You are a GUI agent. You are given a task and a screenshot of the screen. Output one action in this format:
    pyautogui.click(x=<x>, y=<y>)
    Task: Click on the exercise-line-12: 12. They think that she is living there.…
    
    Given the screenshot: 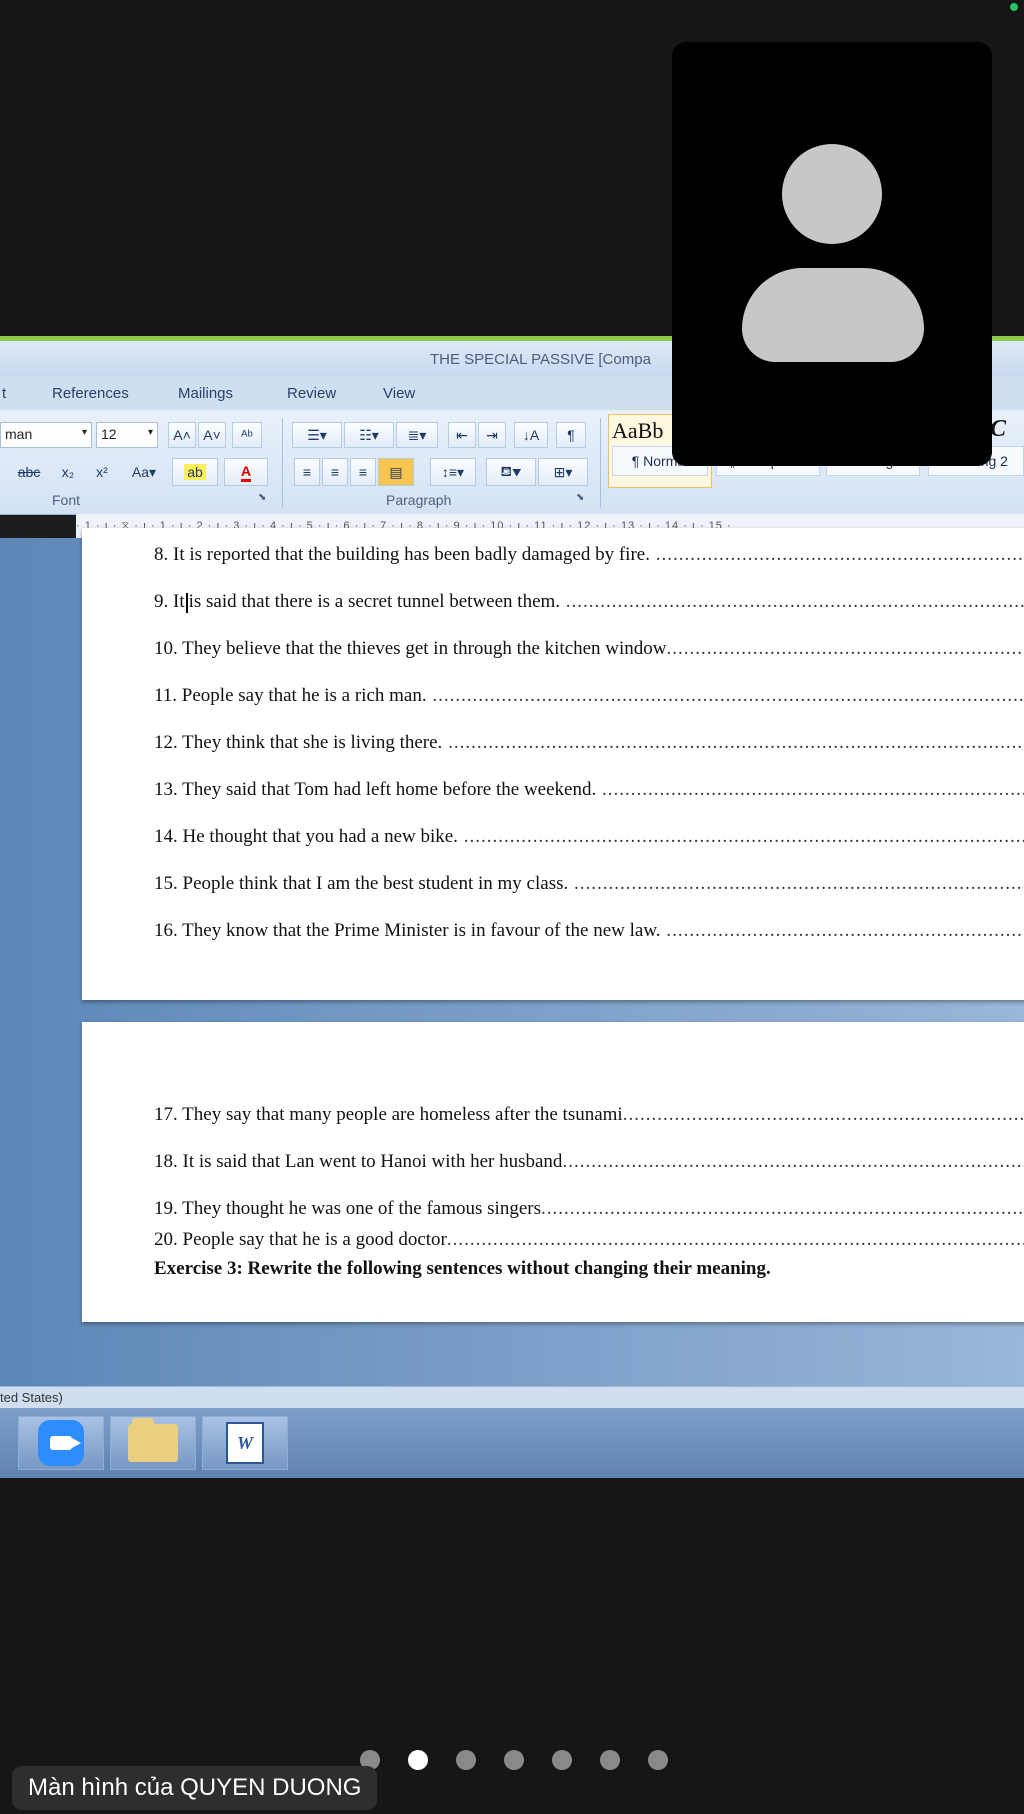 What is the action you would take?
    pyautogui.click(x=589, y=743)
    